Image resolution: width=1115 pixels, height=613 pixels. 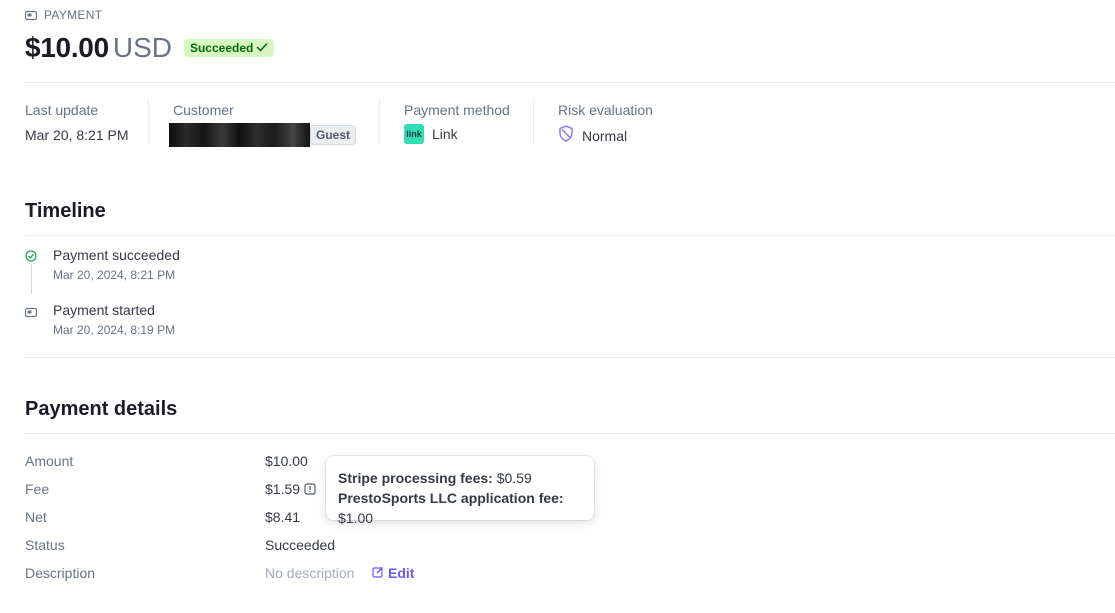 I want to click on info-icon, so click(x=310, y=491).